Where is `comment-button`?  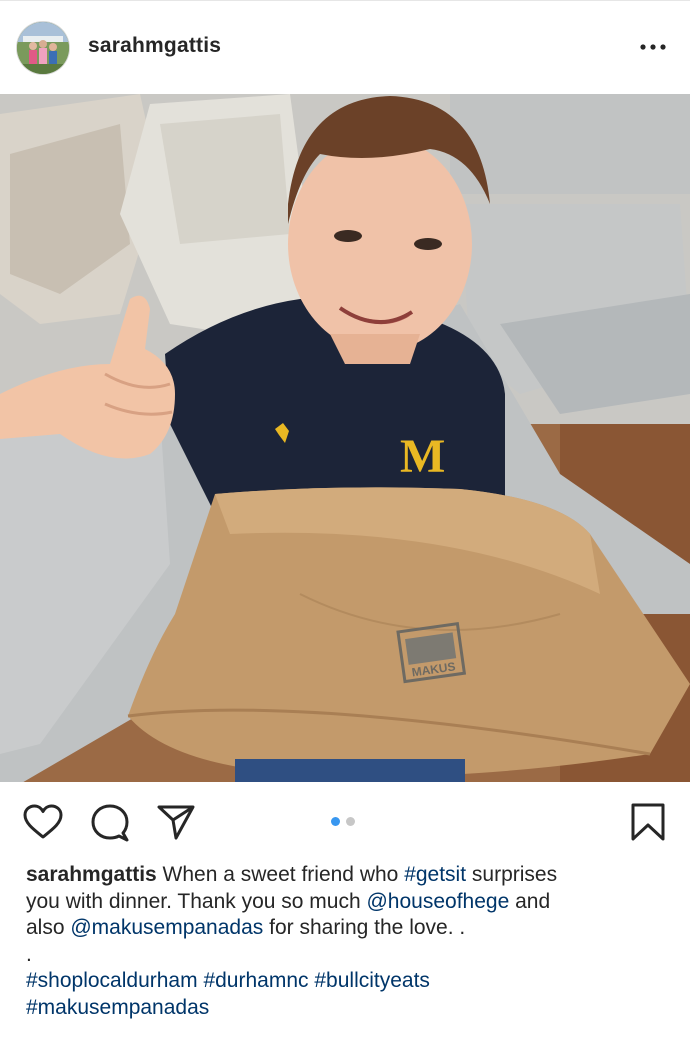 comment-button is located at coordinates (110, 822).